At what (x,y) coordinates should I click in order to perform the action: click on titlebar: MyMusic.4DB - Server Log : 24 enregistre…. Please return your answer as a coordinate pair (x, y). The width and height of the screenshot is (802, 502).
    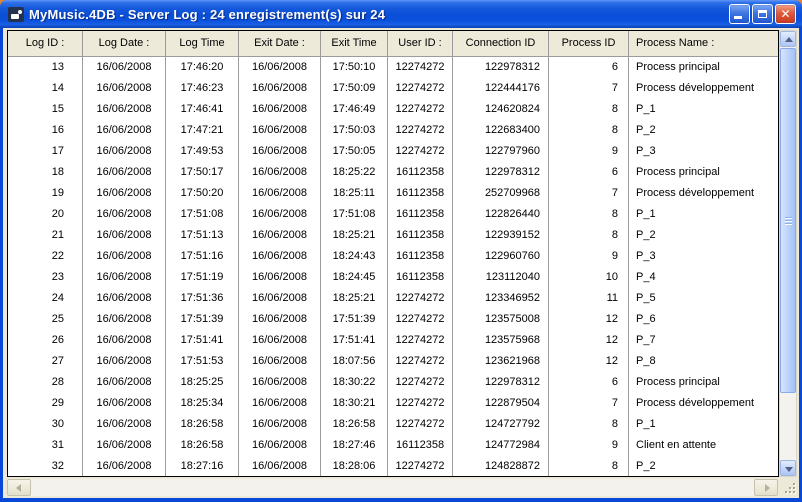
    Looking at the image, I should click on (401, 14).